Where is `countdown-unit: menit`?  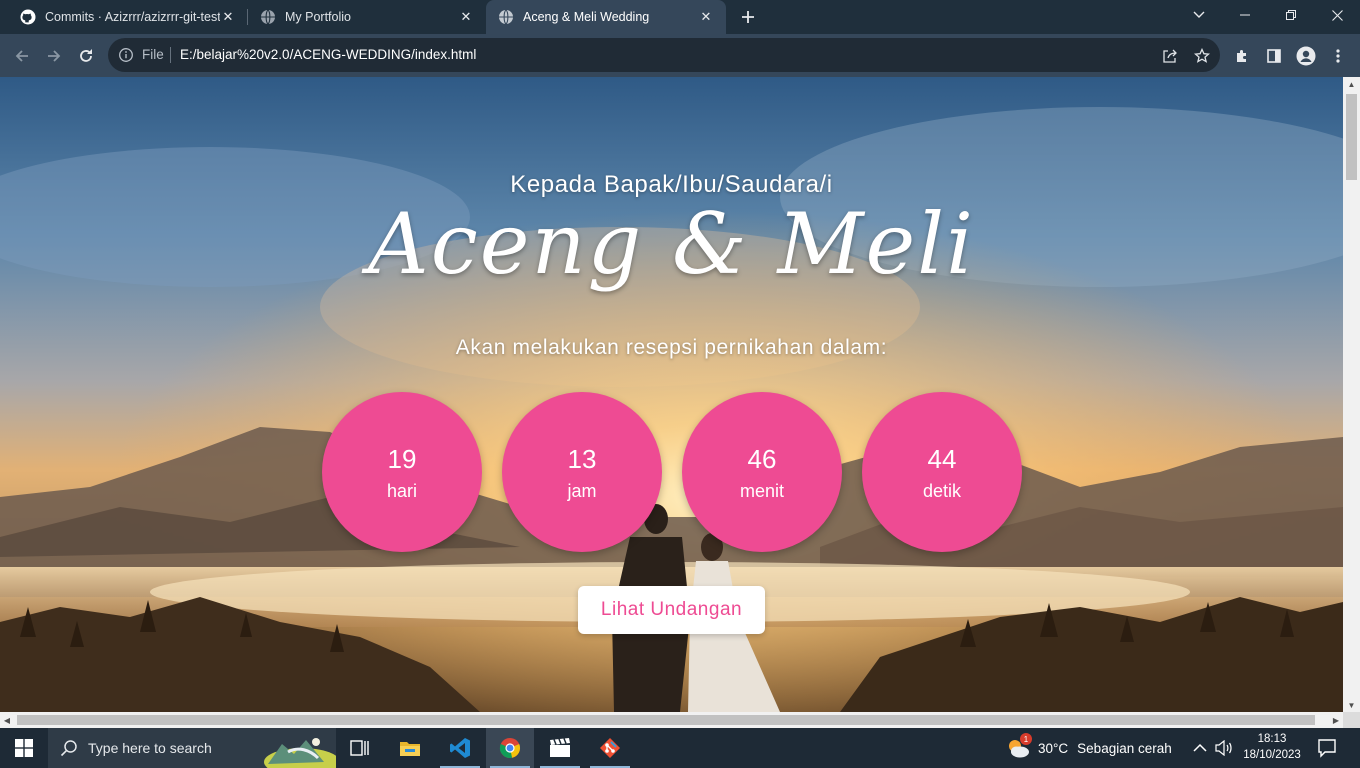 countdown-unit: menit is located at coordinates (761, 491).